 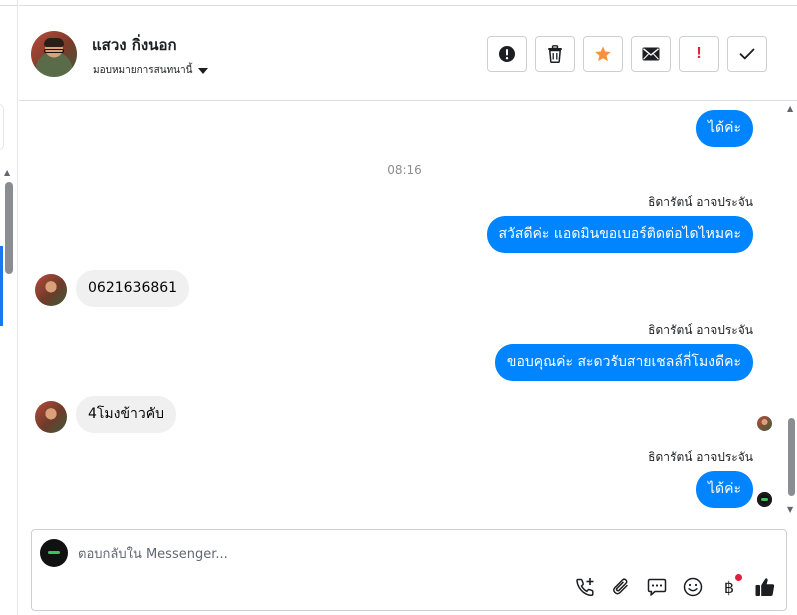 I want to click on thumbs-up-icon, so click(x=765, y=587).